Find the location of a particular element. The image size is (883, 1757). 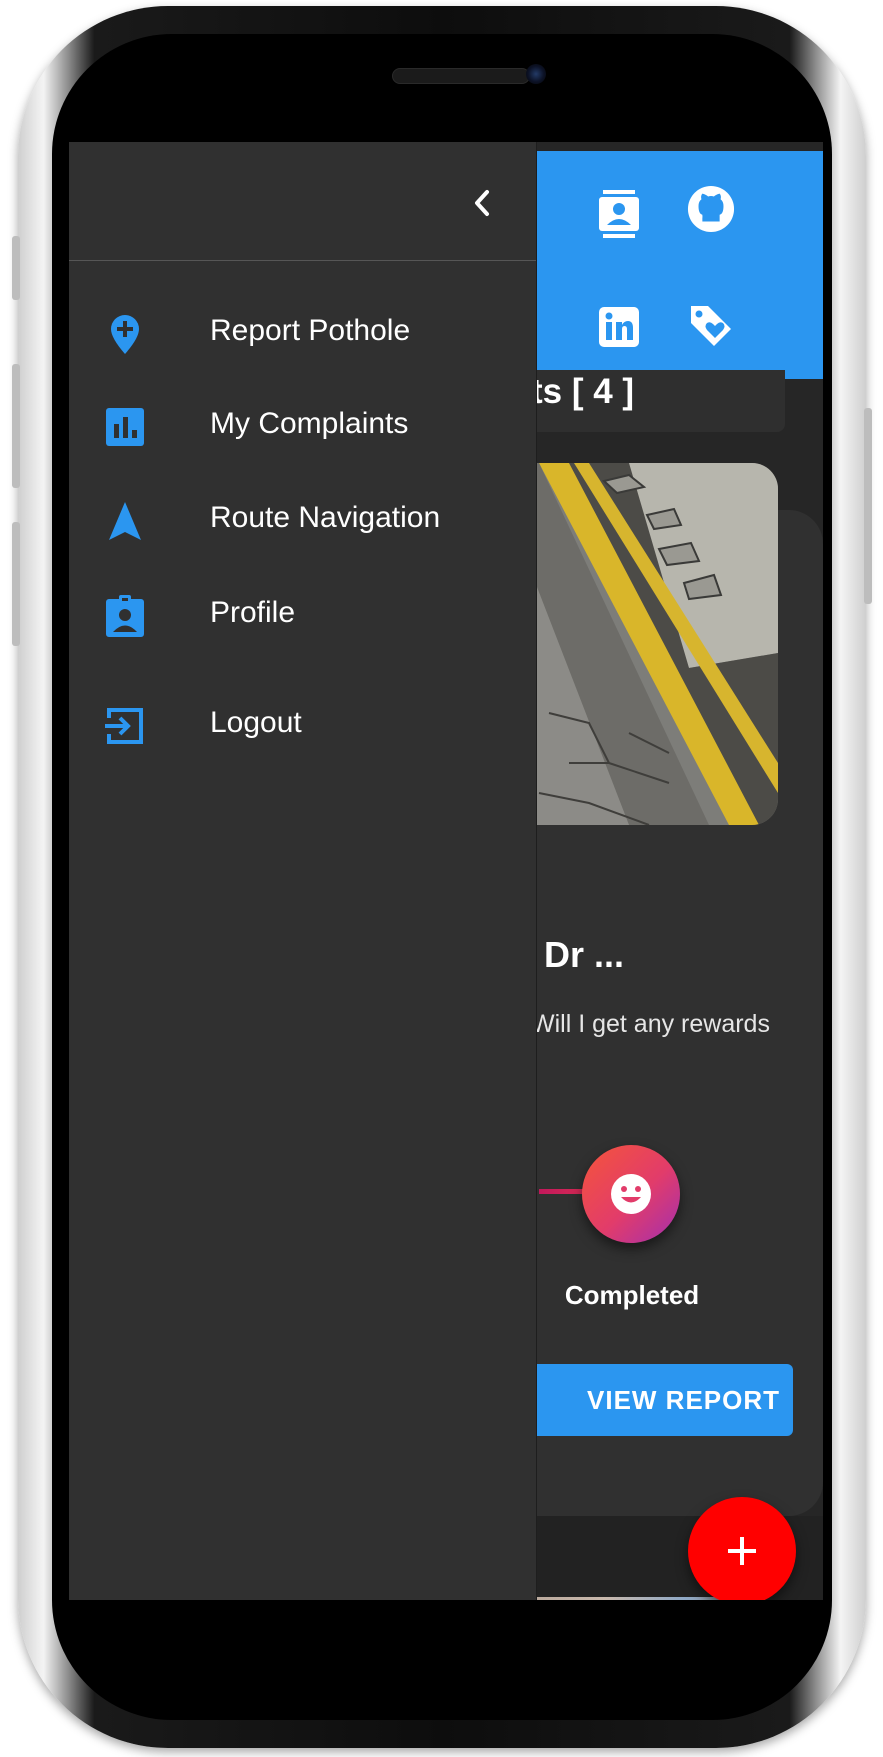

nav-item-report-pothole: Report Pothole is located at coordinates (302, 334).